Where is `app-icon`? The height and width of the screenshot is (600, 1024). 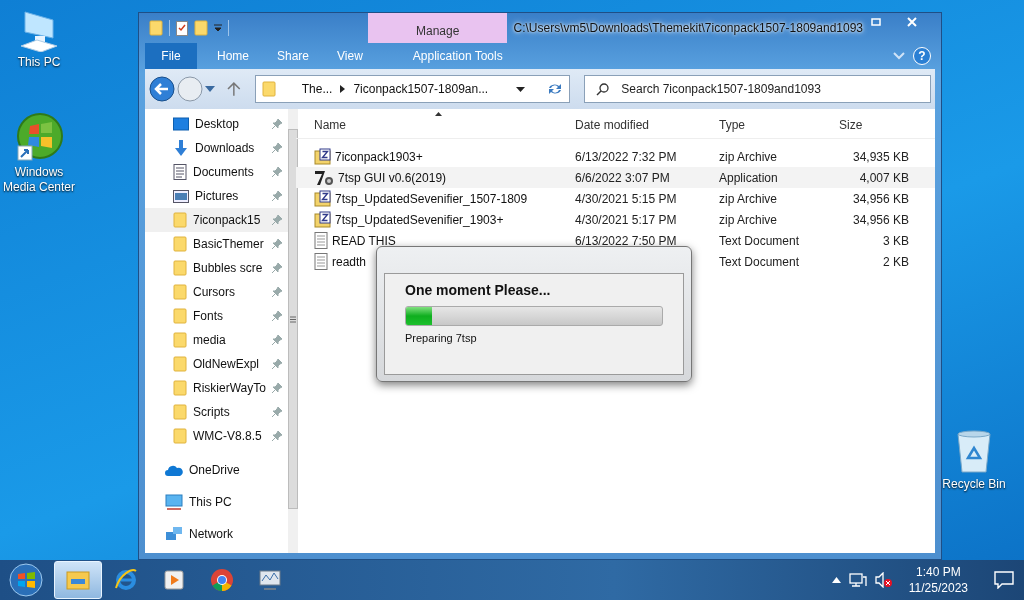
app-icon is located at coordinates (324, 177).